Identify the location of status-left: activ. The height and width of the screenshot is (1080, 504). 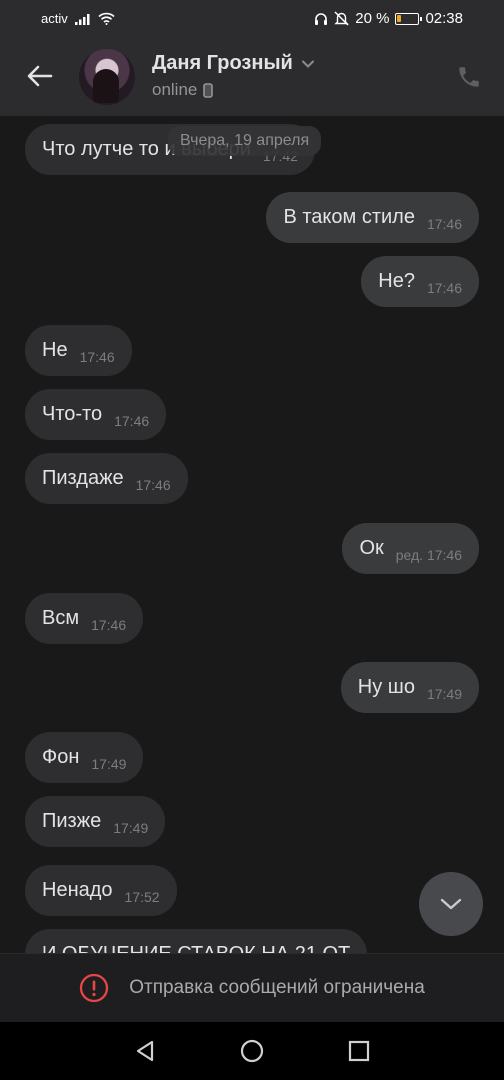
(78, 18).